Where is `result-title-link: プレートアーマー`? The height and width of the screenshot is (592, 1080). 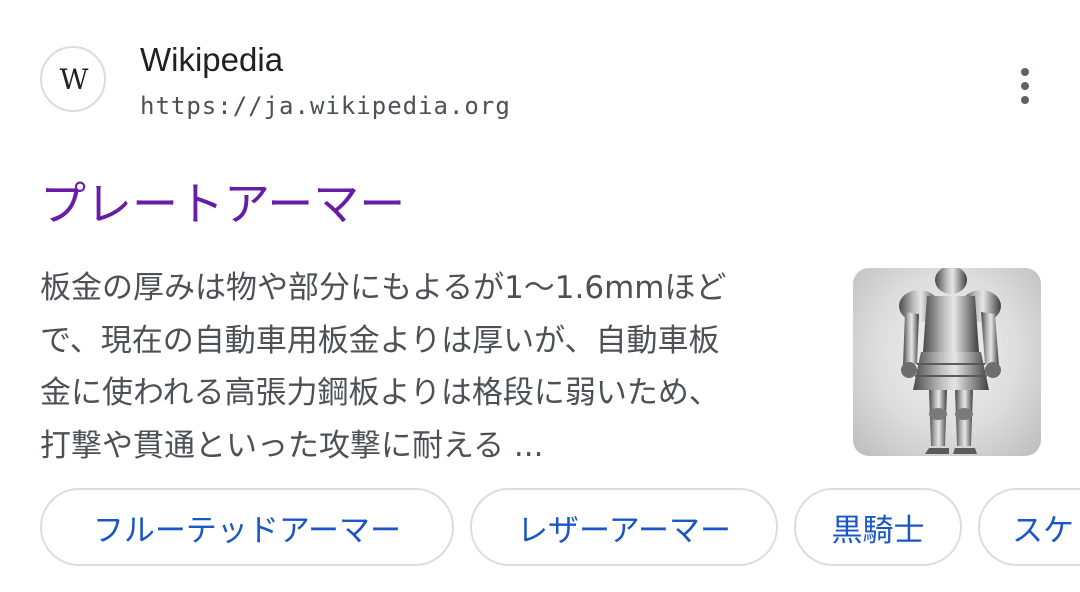 result-title-link: プレートアーマー is located at coordinates (222, 204).